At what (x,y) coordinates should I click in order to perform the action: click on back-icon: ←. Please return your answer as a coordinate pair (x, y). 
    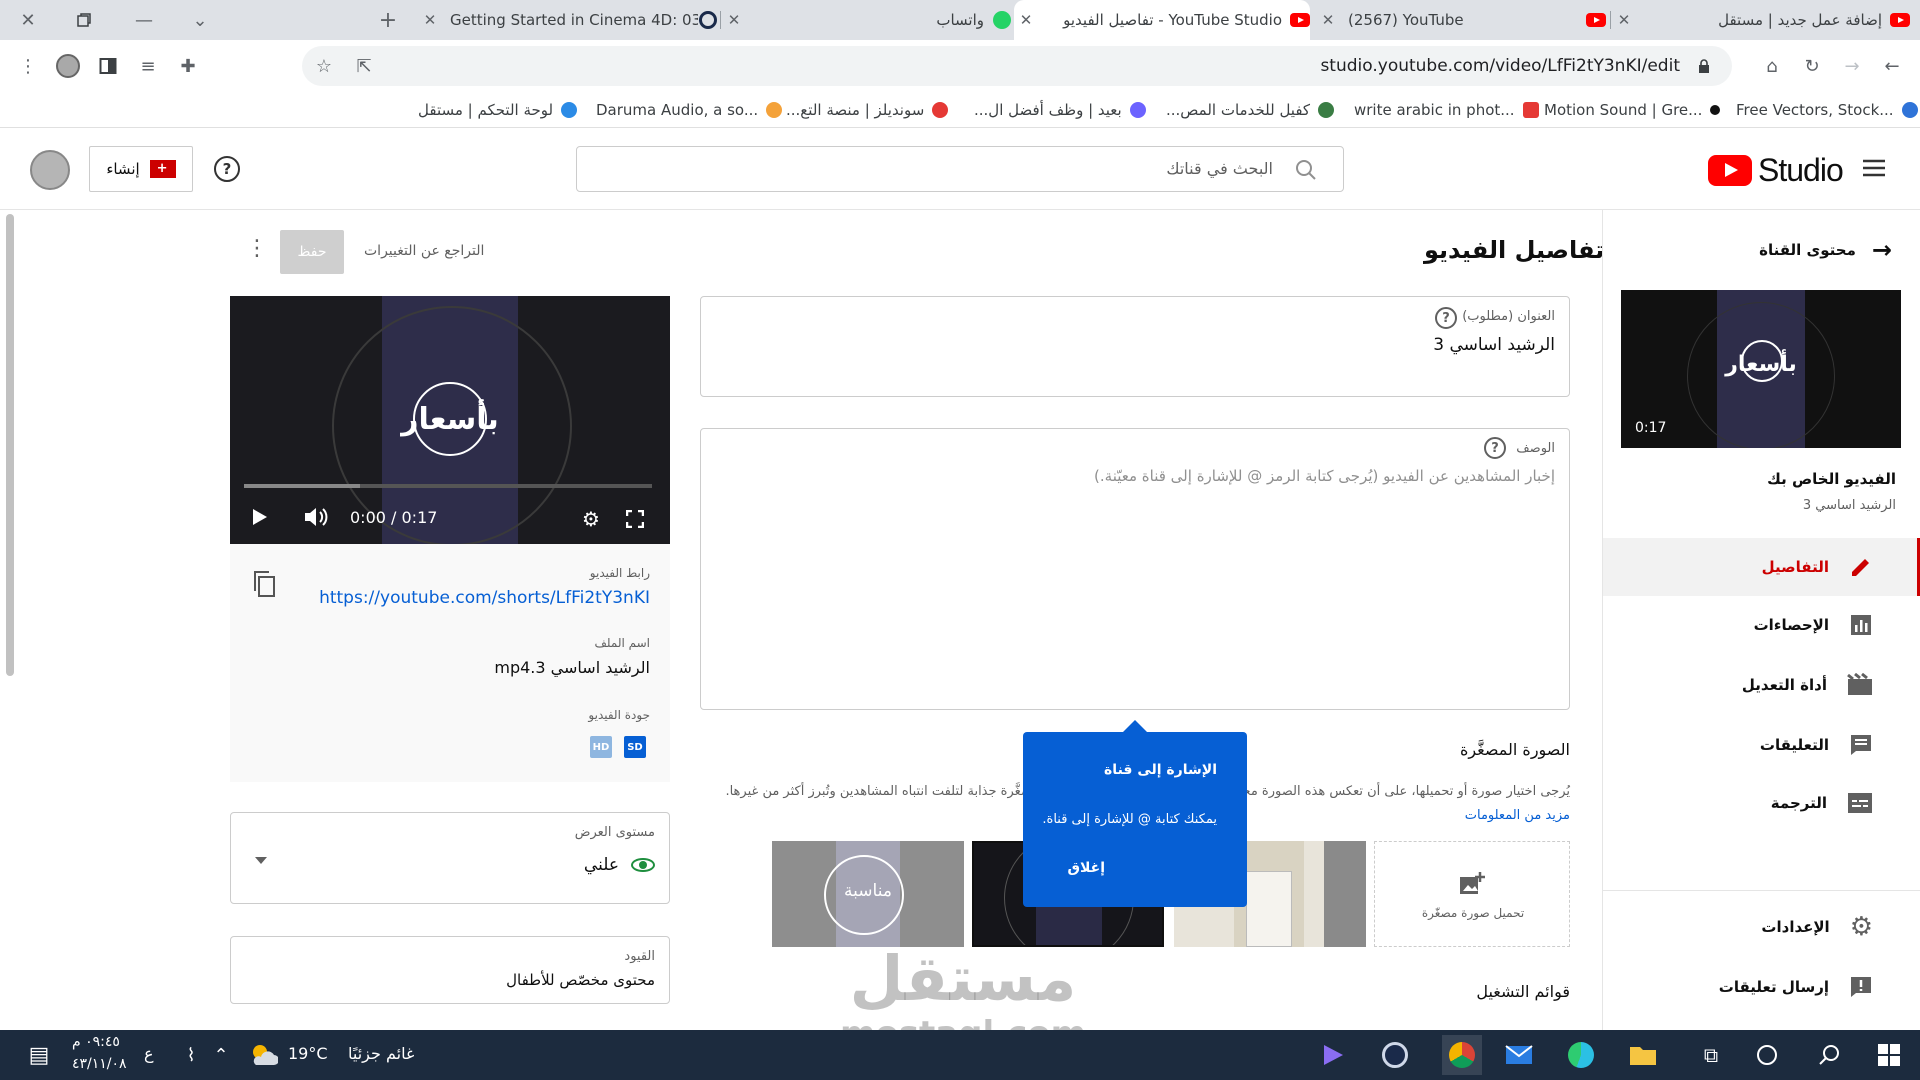
    Looking at the image, I should click on (1892, 66).